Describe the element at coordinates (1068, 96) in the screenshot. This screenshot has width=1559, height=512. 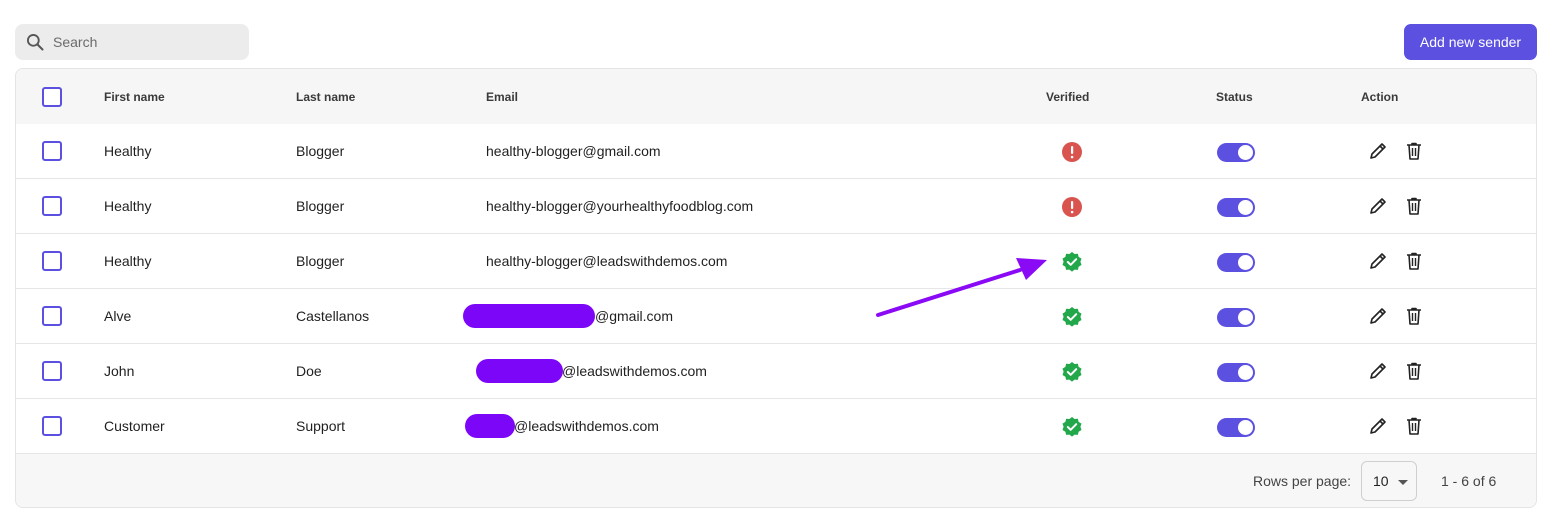
I see `header-verified: Verified` at that location.